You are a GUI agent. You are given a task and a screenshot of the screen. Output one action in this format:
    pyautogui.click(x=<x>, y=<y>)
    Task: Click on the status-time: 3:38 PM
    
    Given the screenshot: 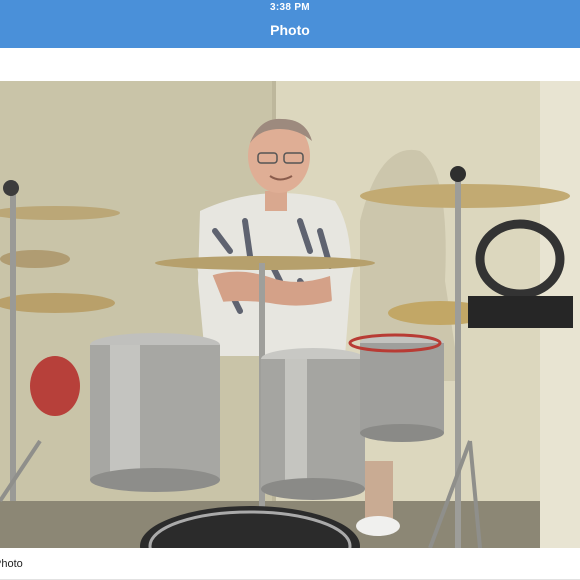 What is the action you would take?
    pyautogui.click(x=290, y=7)
    